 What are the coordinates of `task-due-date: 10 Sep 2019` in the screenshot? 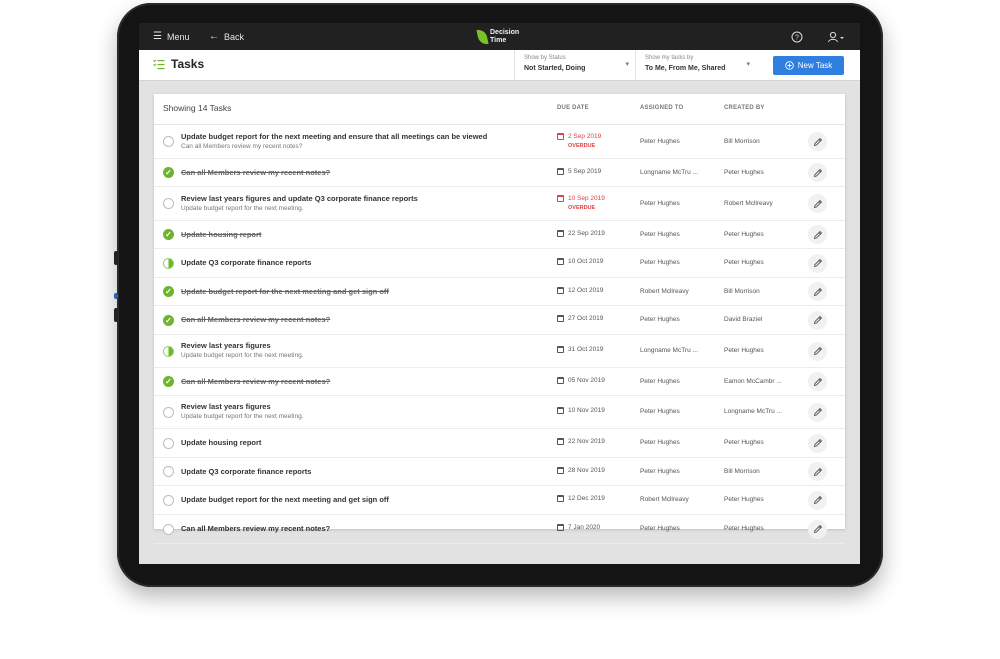 It's located at (581, 198).